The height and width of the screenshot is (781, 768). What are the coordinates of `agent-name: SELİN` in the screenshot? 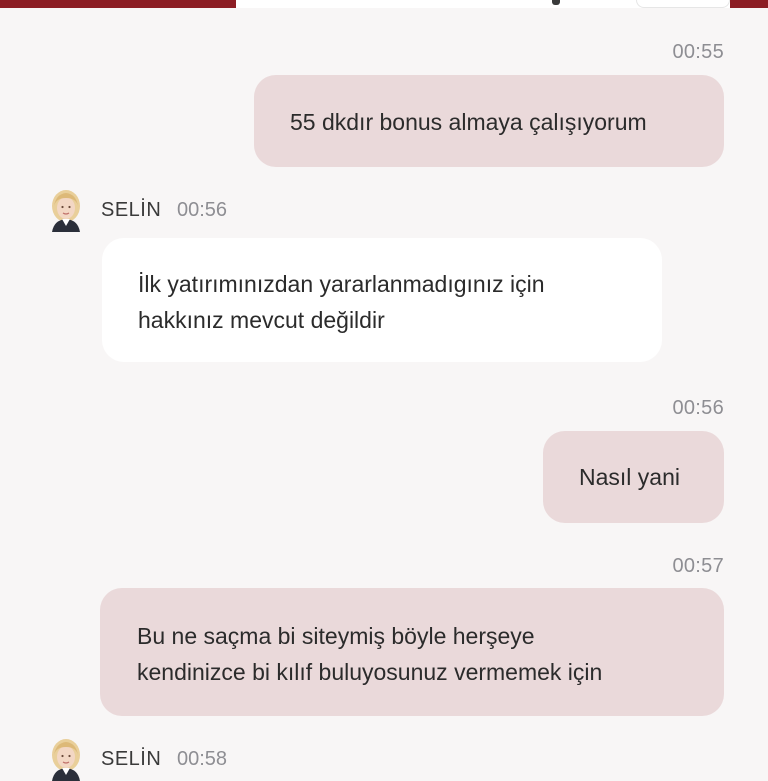 It's located at (131, 210).